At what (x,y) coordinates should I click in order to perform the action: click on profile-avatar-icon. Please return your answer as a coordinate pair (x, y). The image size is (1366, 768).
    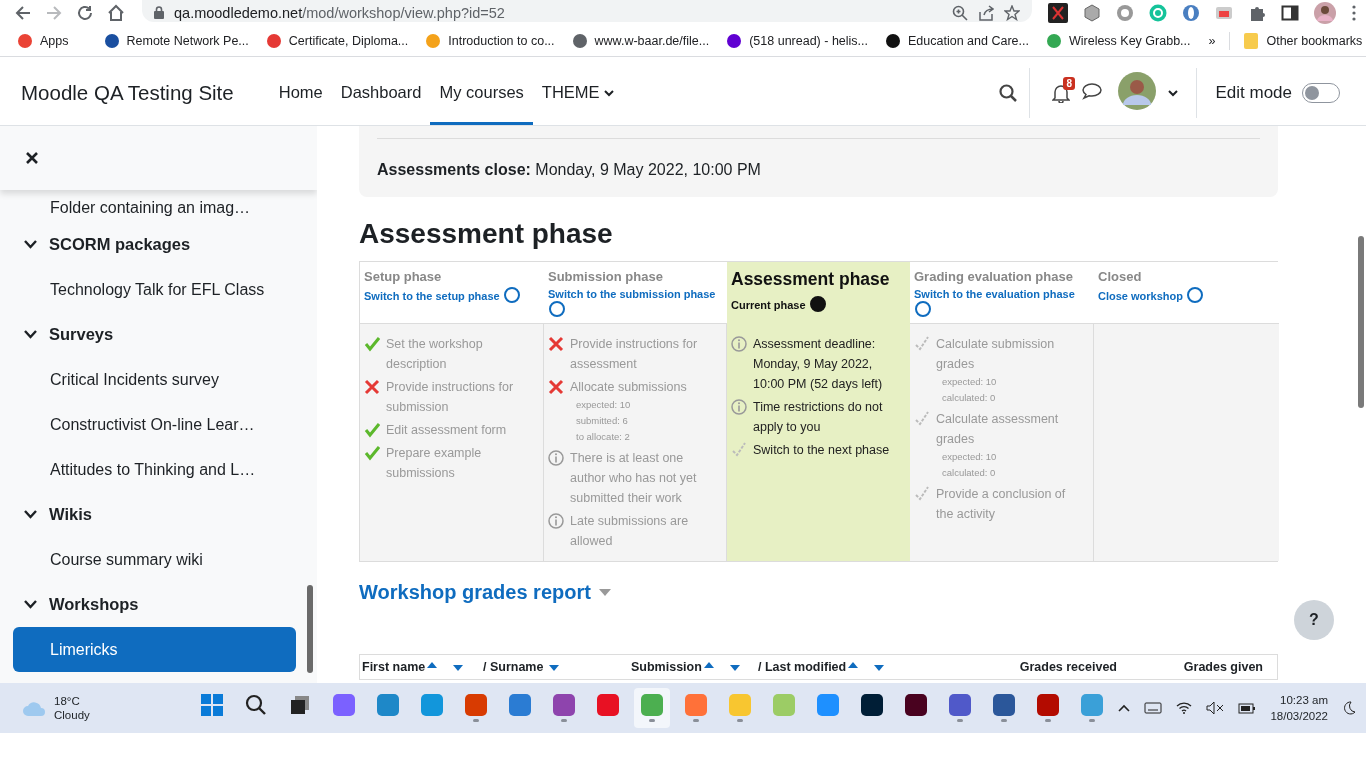
    Looking at the image, I should click on (1325, 13).